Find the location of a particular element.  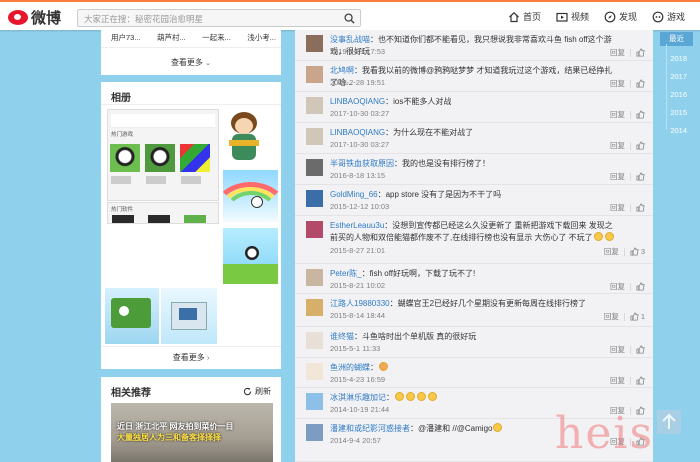

nav-video: 视频 is located at coordinates (572, 16).